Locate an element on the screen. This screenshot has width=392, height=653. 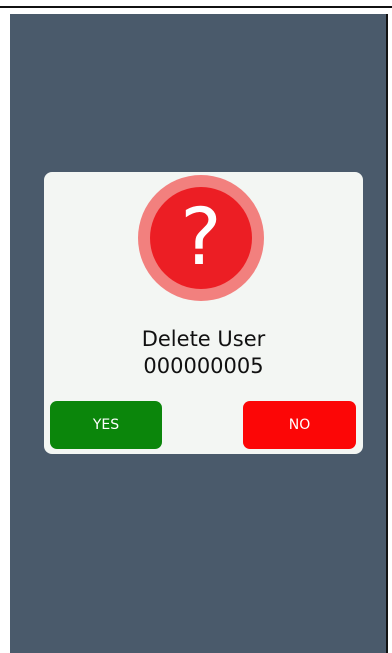
yes-button: YES is located at coordinates (106, 425).